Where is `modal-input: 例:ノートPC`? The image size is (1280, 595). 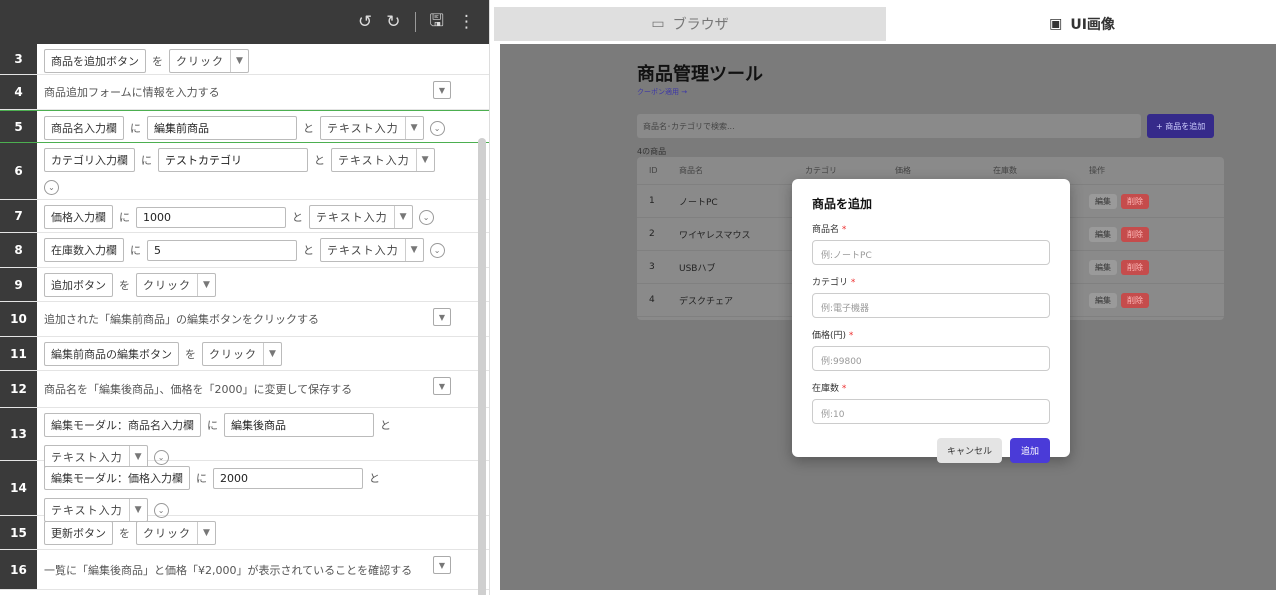
modal-input: 例:ノートPC is located at coordinates (931, 252).